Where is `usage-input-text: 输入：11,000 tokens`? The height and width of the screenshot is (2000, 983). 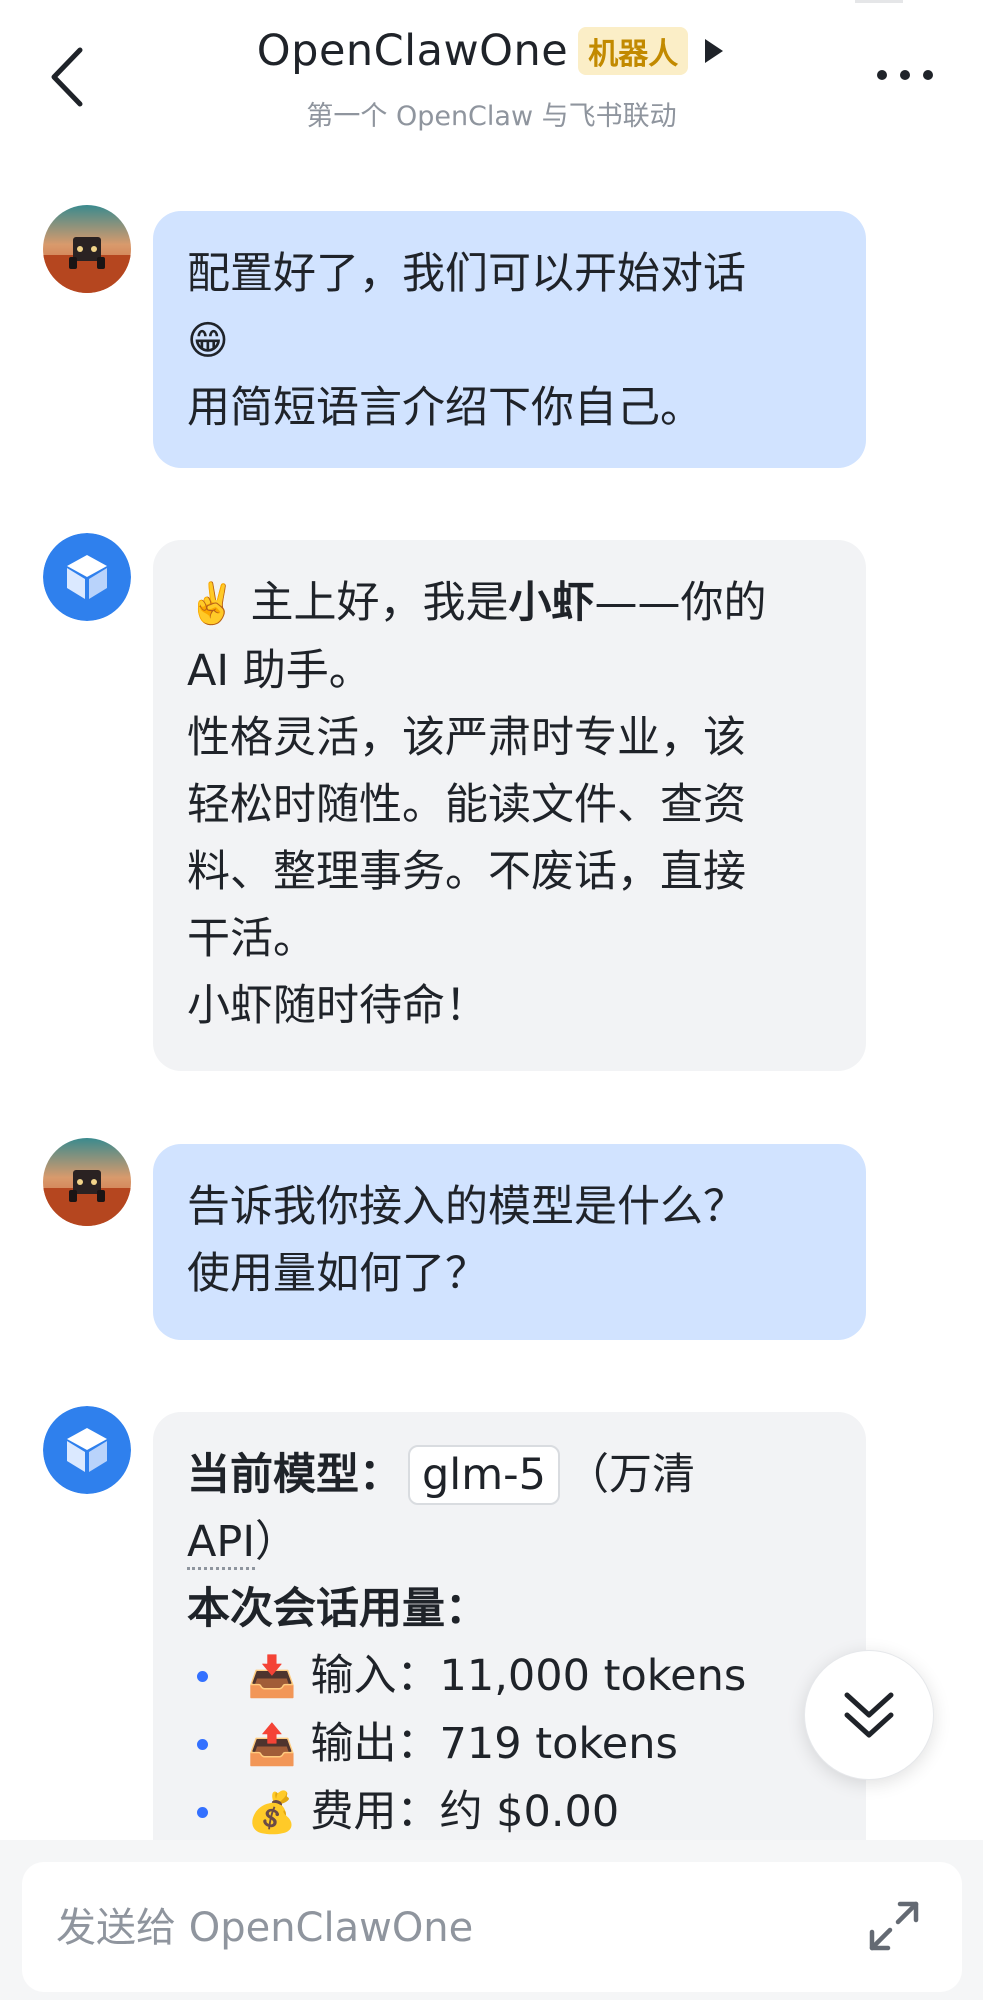 usage-input-text: 输入：11,000 tokens is located at coordinates (528, 1676).